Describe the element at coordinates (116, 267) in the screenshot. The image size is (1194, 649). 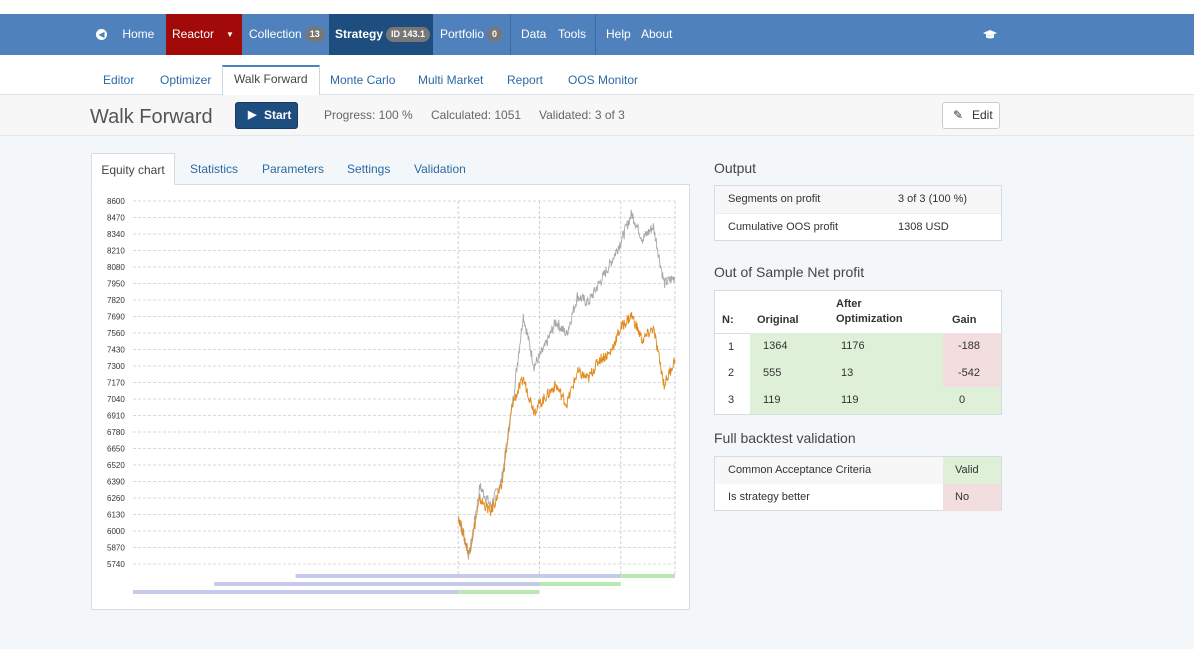
I see `y-tick-label: 8080` at that location.